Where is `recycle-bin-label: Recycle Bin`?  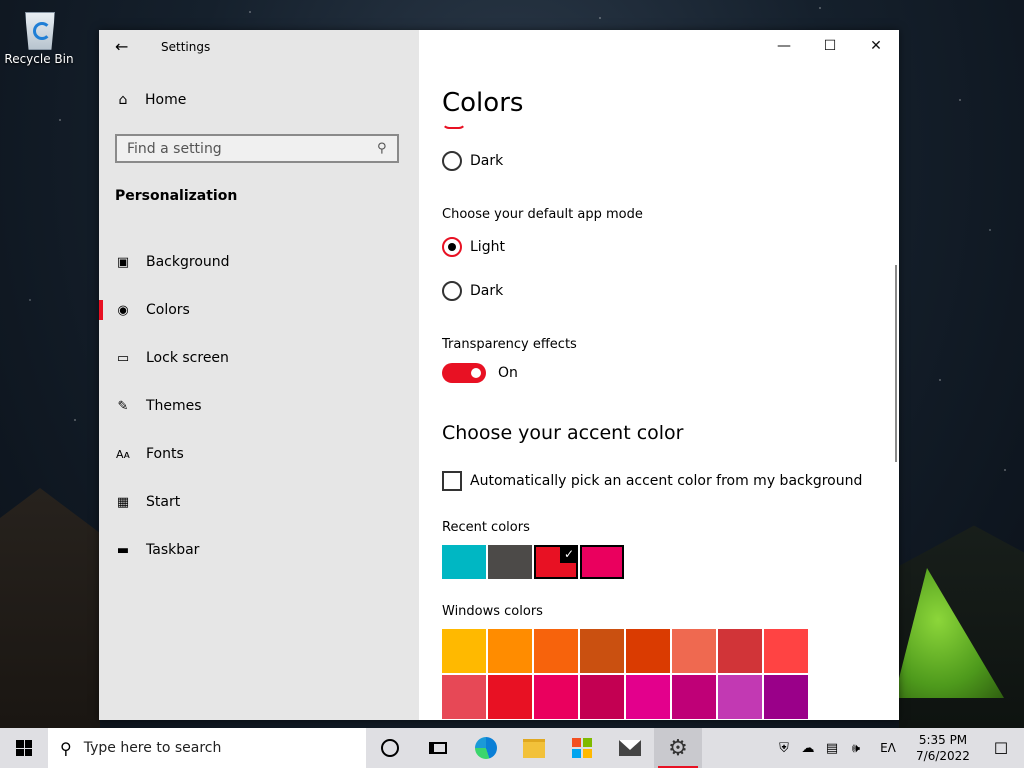
recycle-bin-label: Recycle Bin is located at coordinates (39, 59).